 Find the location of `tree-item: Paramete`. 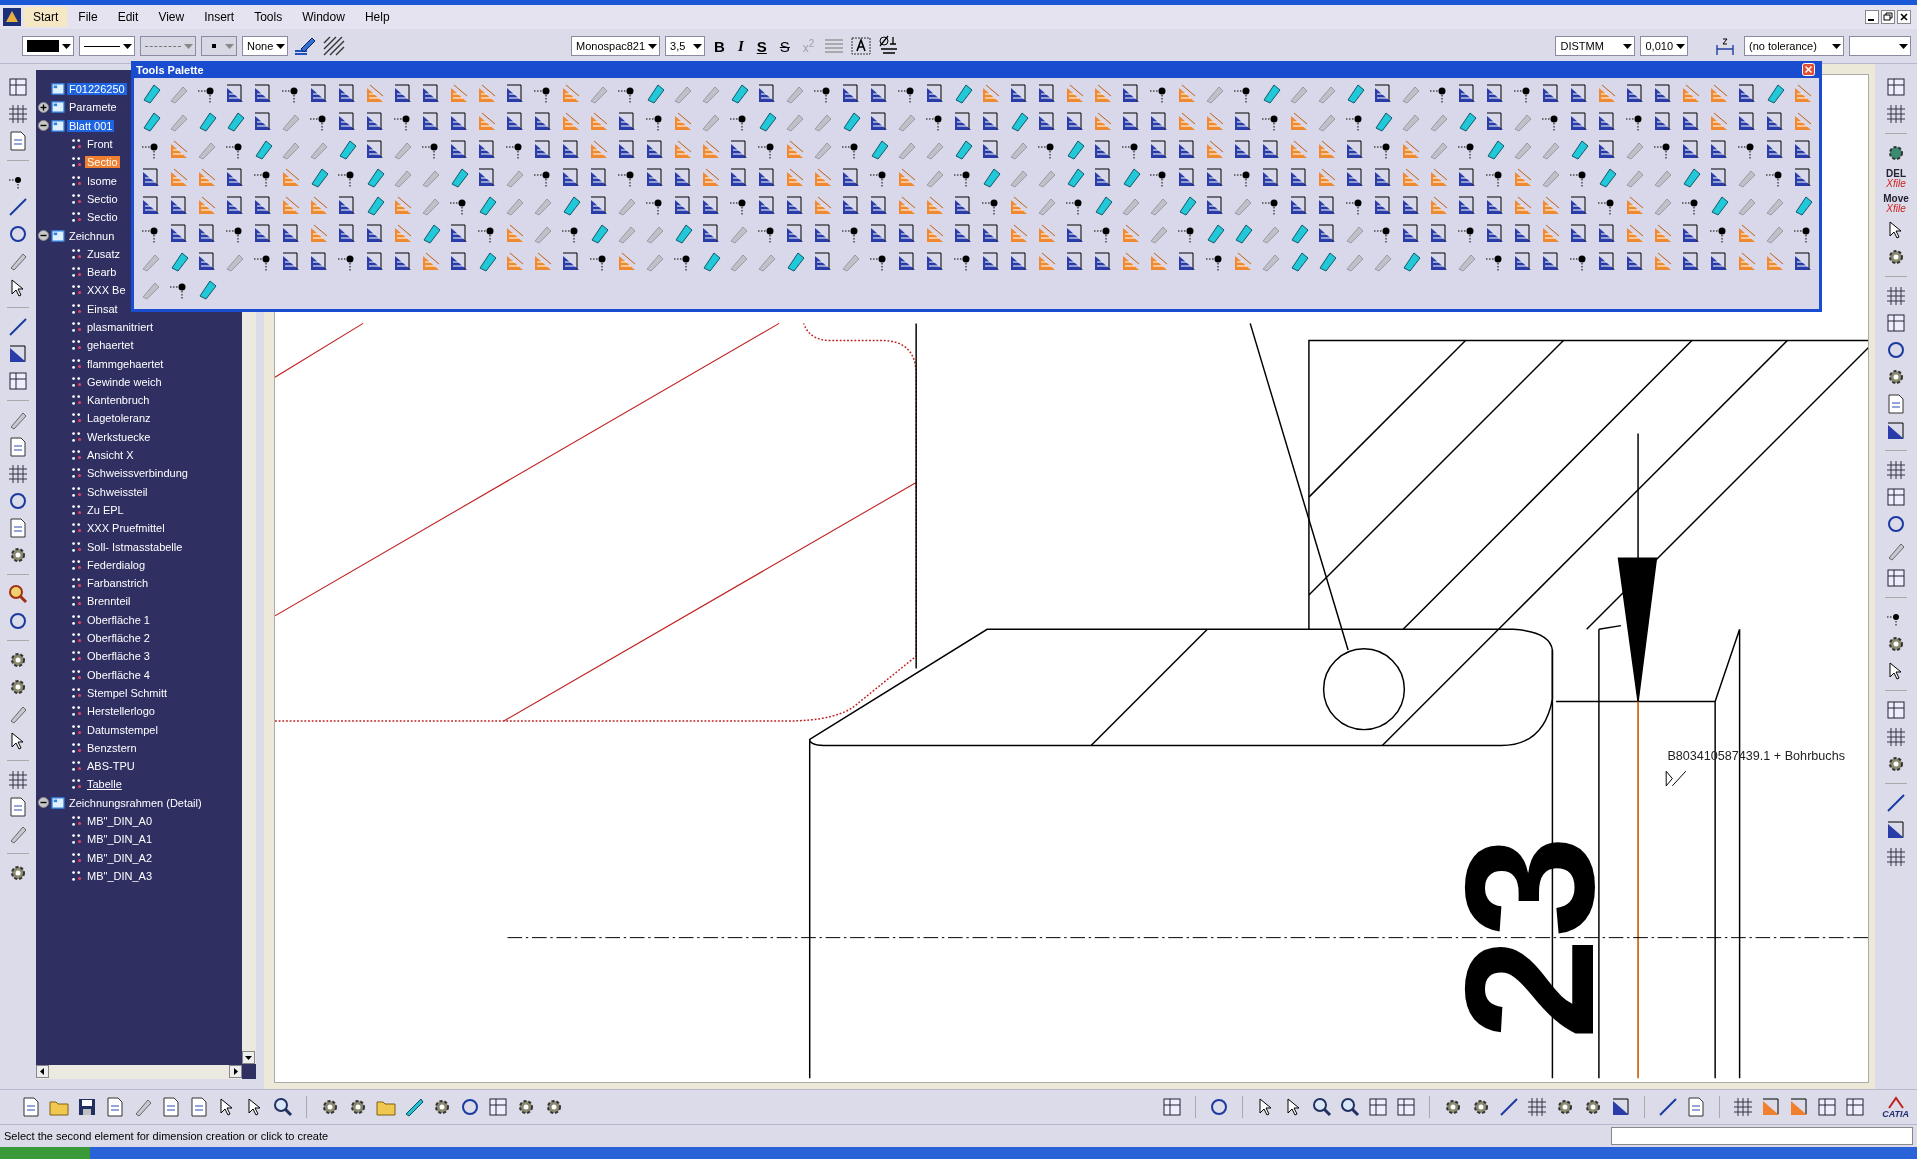

tree-item: Paramete is located at coordinates (93, 107).